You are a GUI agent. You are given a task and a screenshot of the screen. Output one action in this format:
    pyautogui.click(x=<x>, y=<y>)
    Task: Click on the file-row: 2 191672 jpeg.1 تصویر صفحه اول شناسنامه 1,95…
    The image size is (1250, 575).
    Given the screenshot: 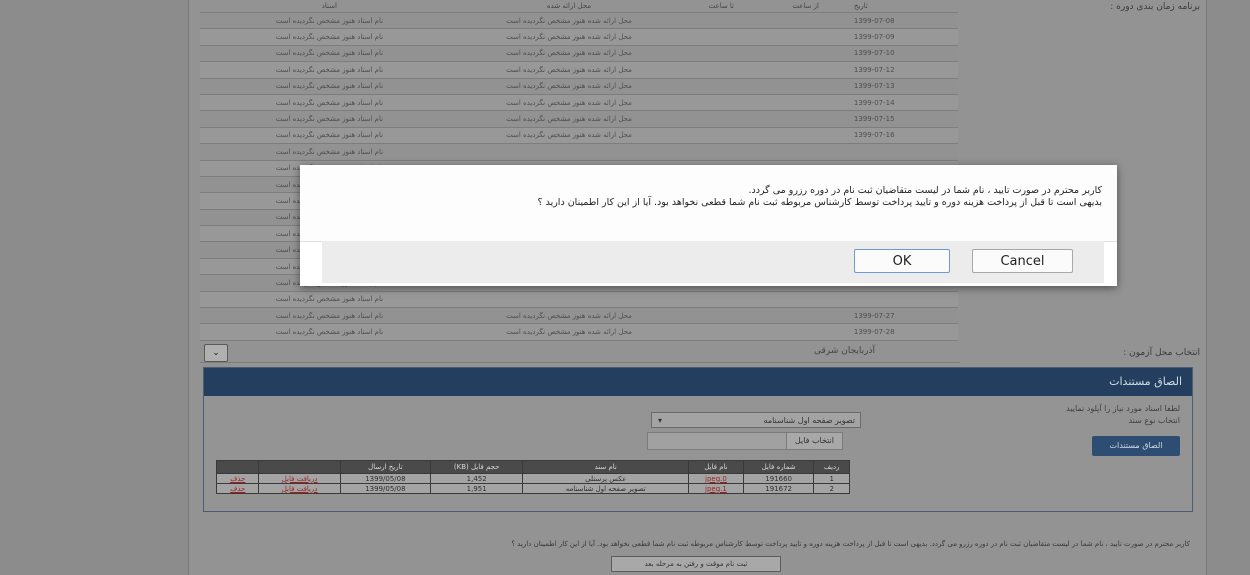 What is the action you would take?
    pyautogui.click(x=532, y=488)
    